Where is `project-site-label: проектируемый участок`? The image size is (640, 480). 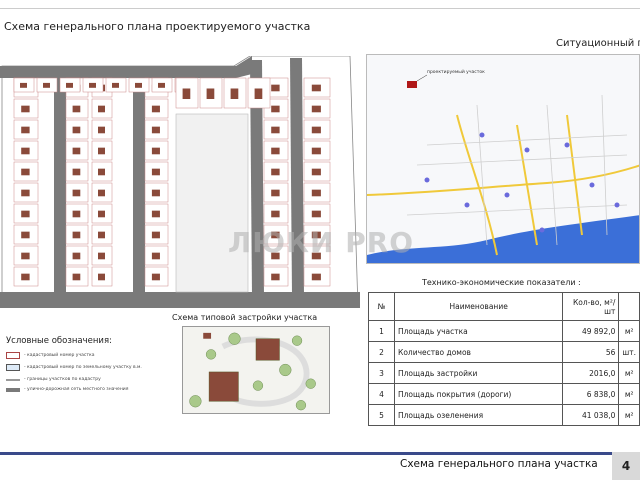
project-site-label: проектируемый участок is located at coordinates (456, 71).